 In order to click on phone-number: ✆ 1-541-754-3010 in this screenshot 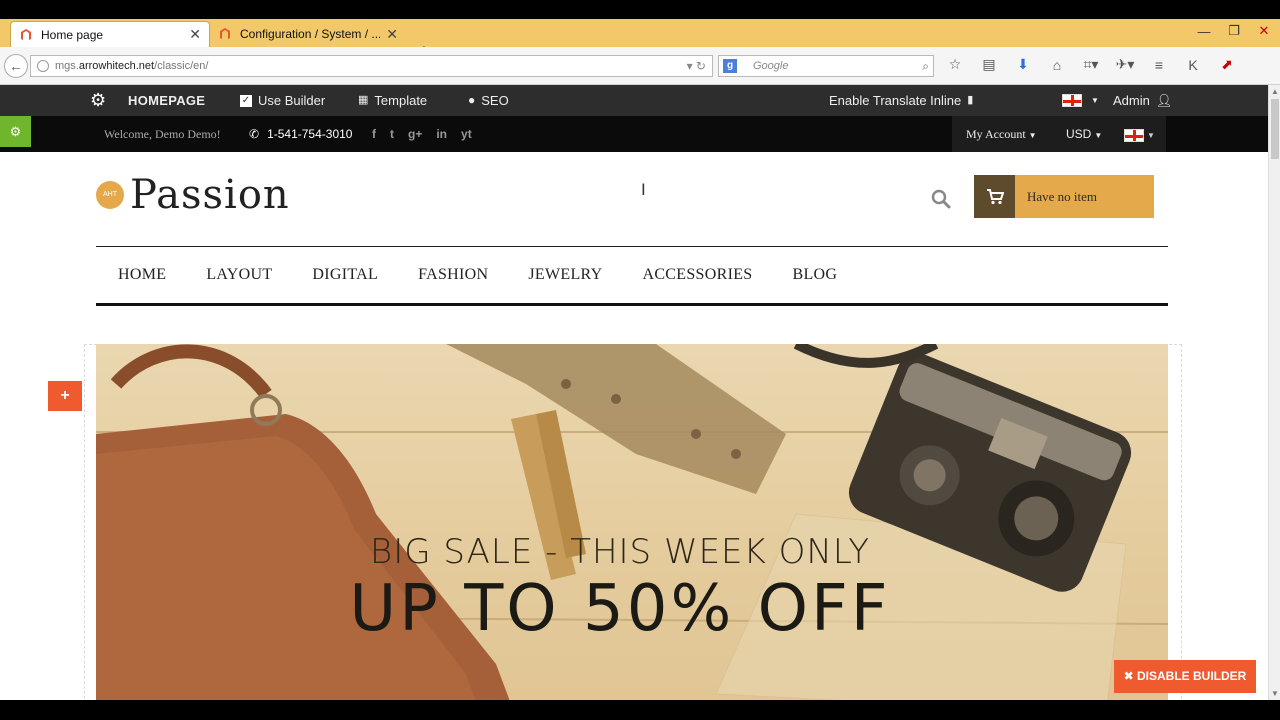, I will do `click(300, 134)`.